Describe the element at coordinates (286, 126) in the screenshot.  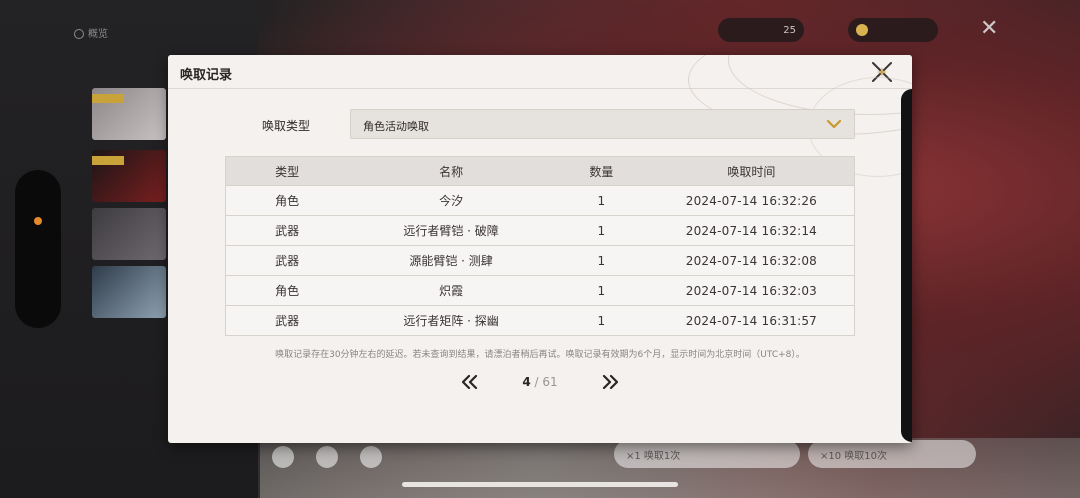
I see `convene-type-label: 唤取类型` at that location.